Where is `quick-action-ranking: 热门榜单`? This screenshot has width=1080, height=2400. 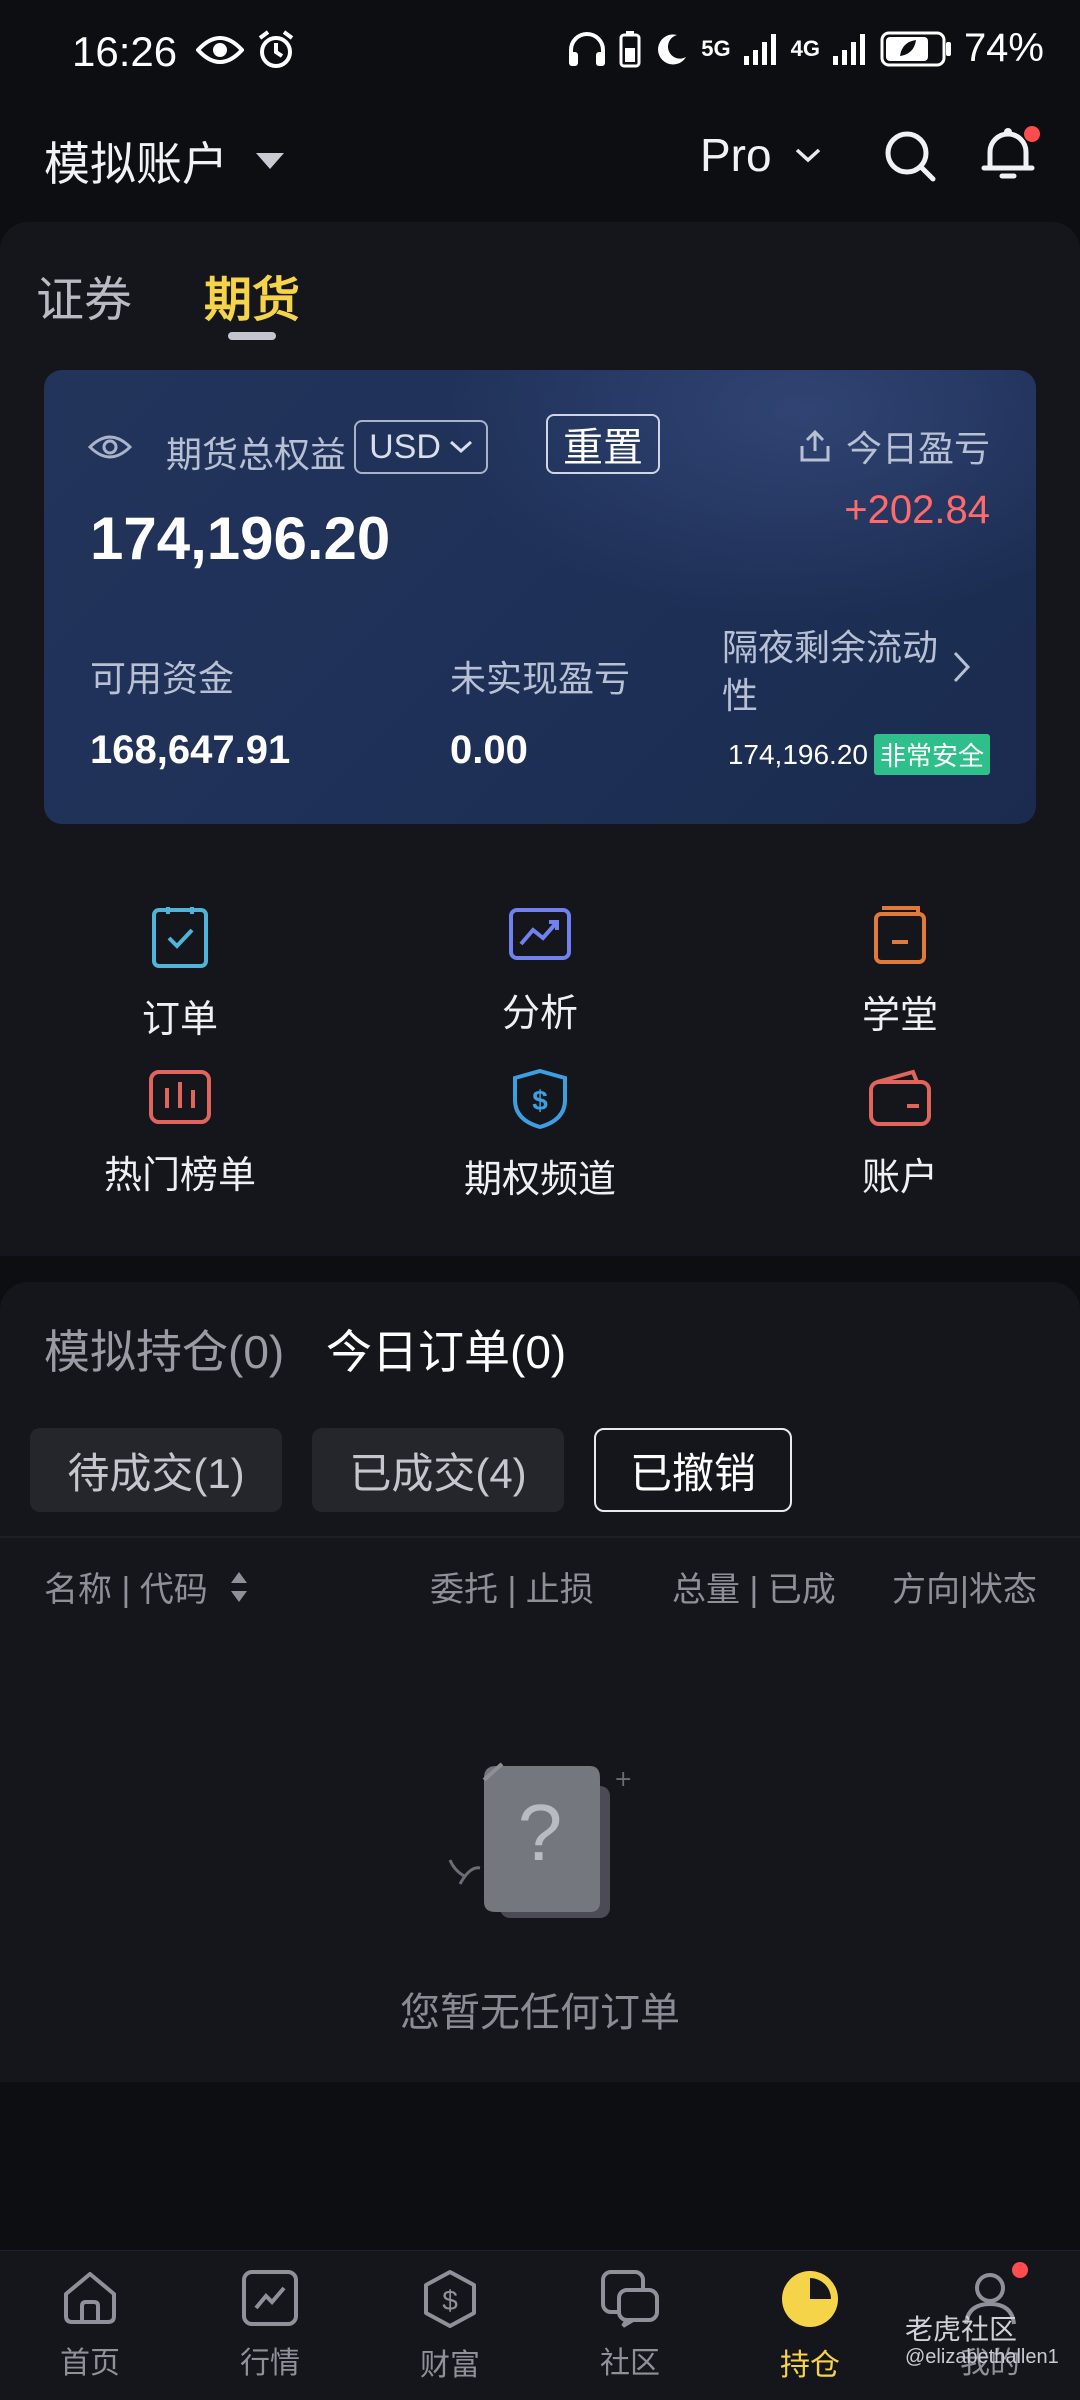
quick-action-ranking: 热门榜单 is located at coordinates (180, 1133).